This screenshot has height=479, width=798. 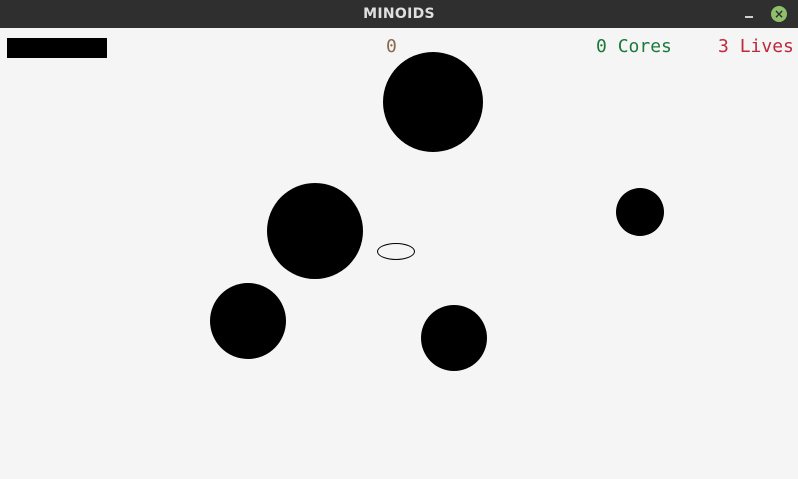 I want to click on window-titlebar: MINOIDS ×, so click(x=399, y=14).